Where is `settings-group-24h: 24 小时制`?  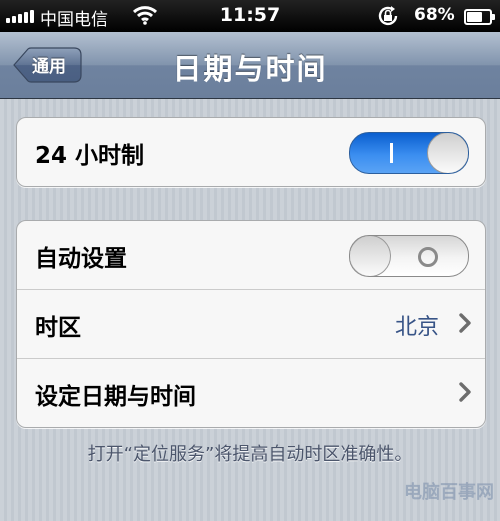
settings-group-24h: 24 小时制 is located at coordinates (251, 152).